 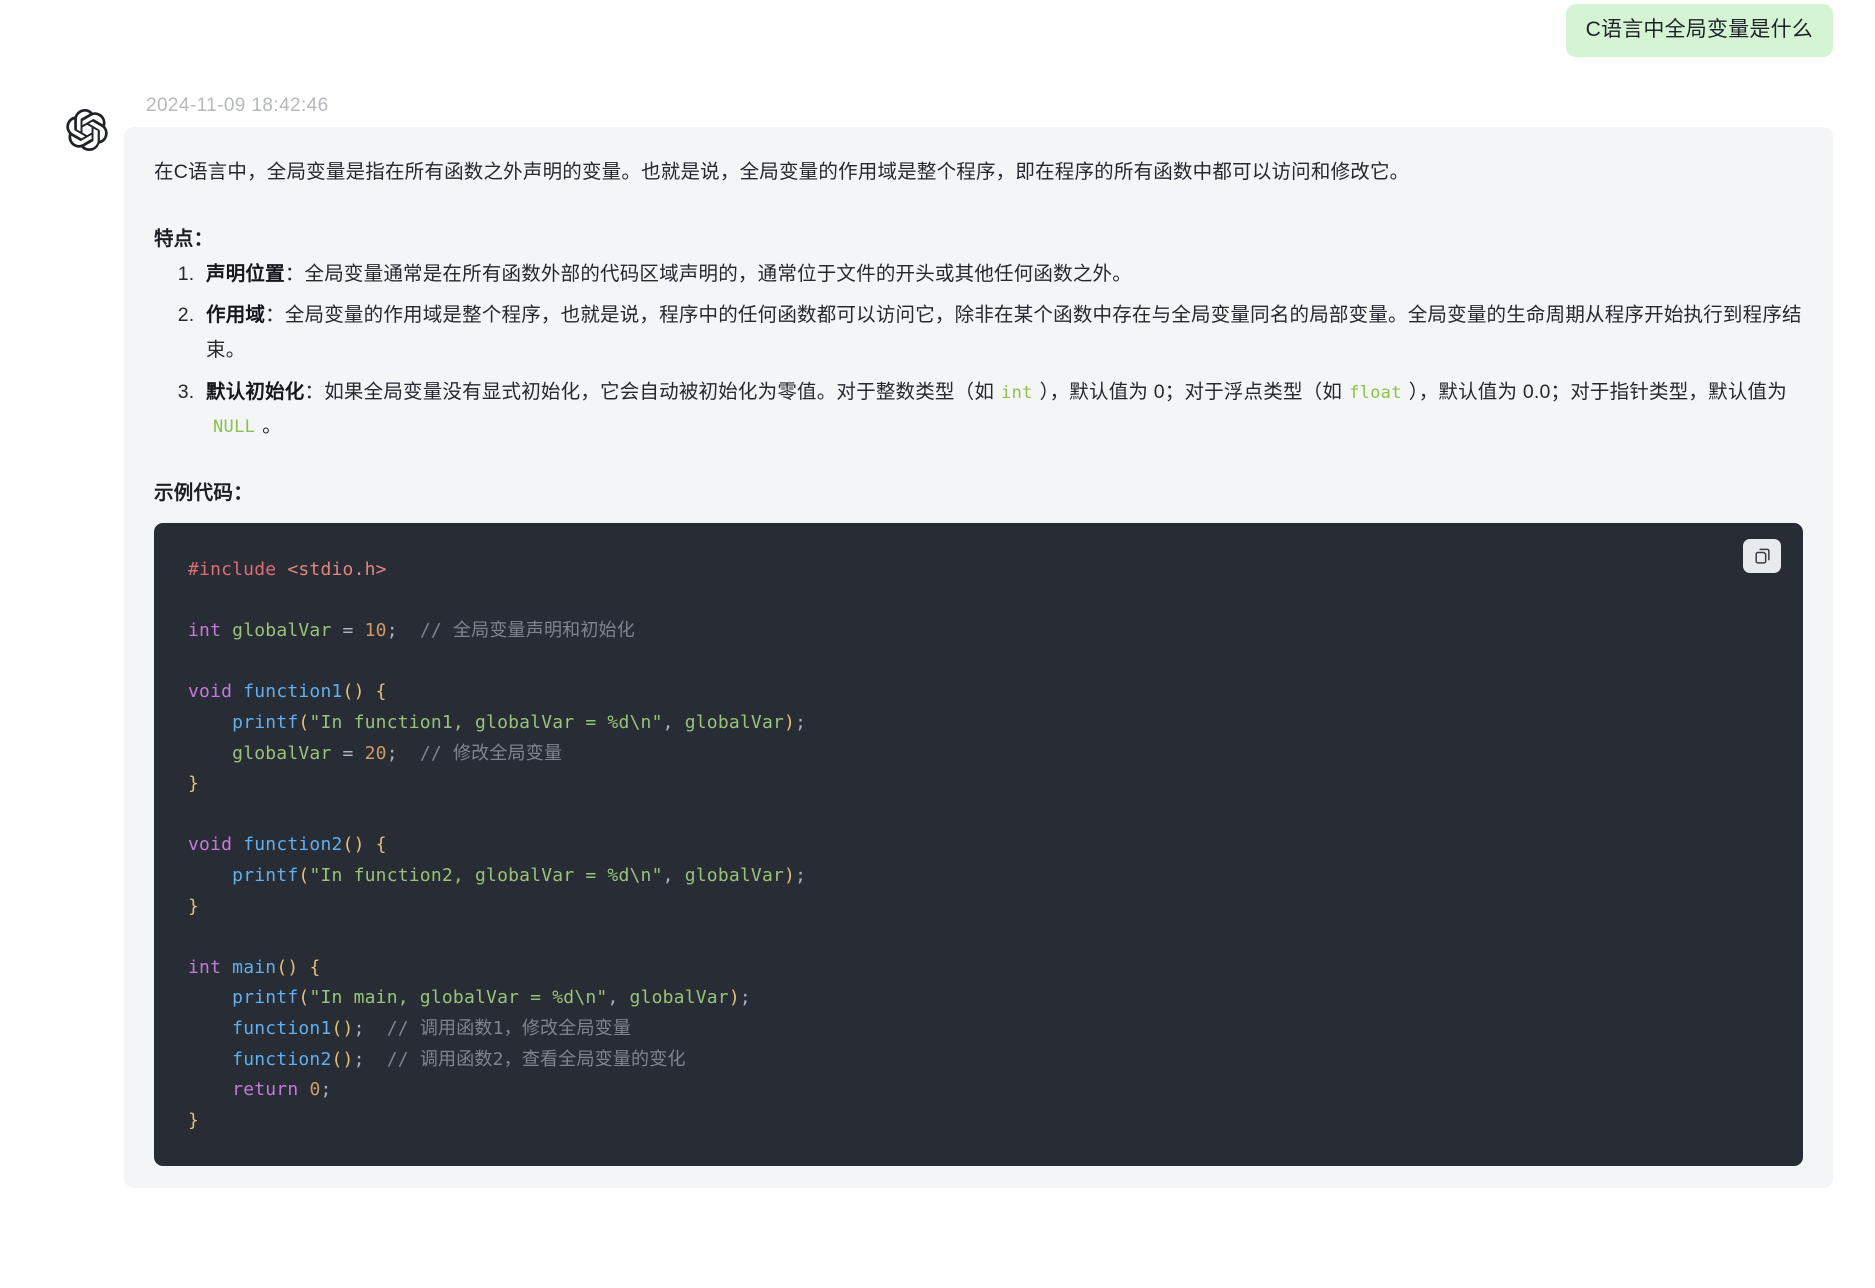 What do you see at coordinates (348, 631) in the screenshot?
I see `code-token: =` at bounding box center [348, 631].